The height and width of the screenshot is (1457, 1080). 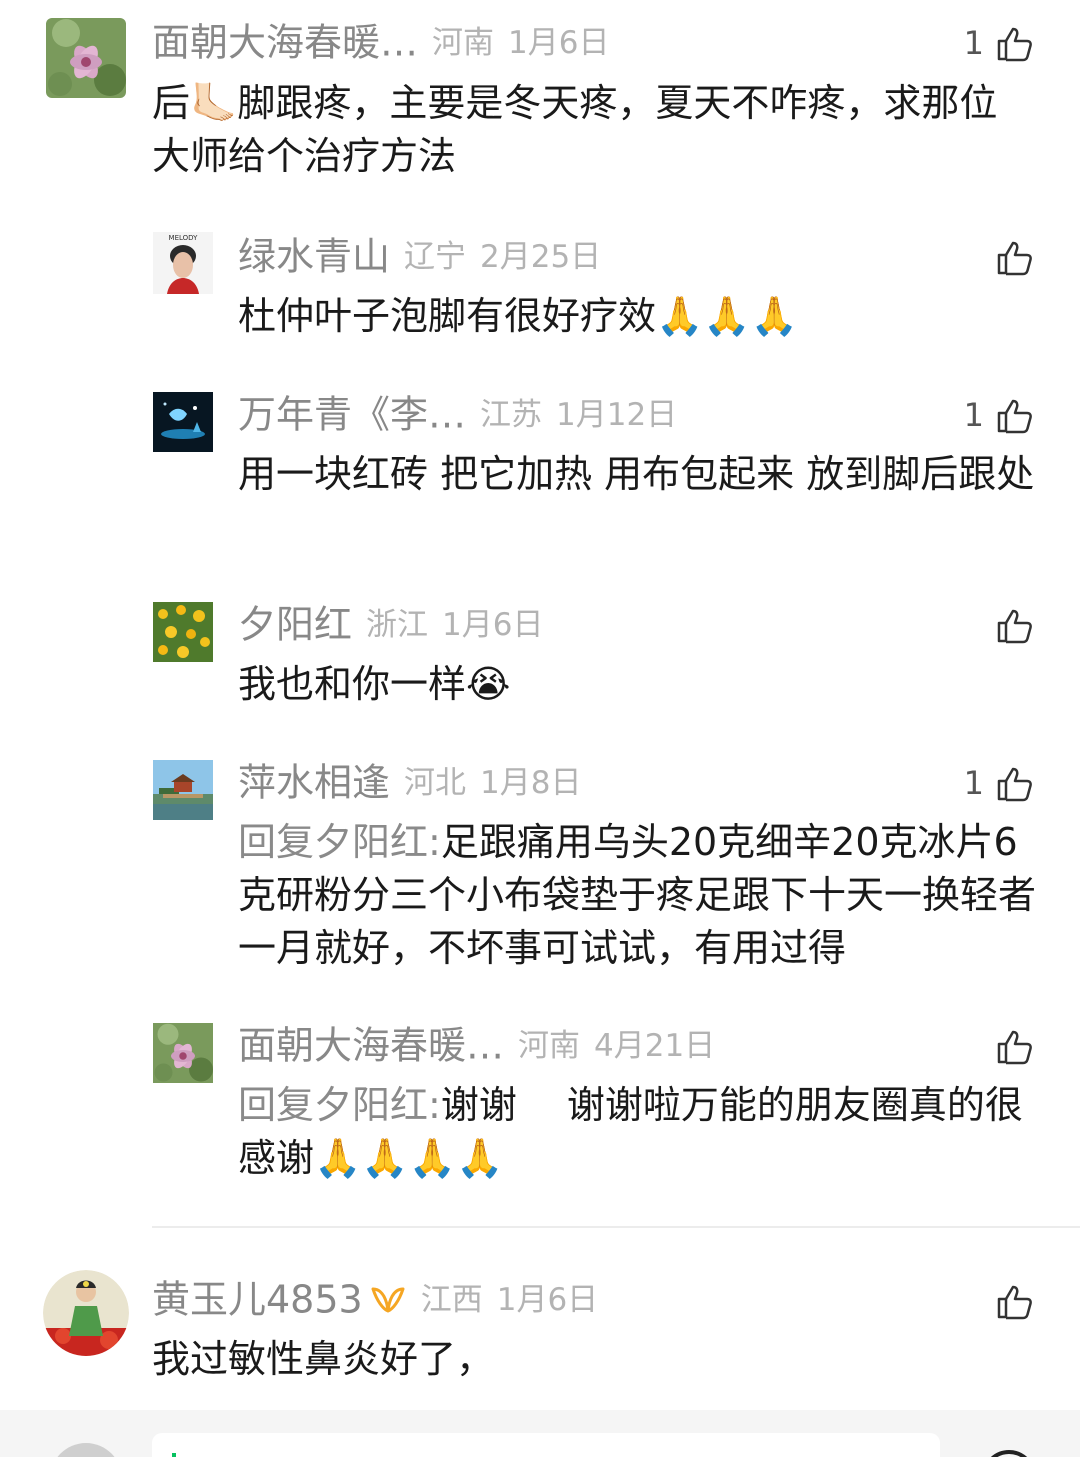 I want to click on comment-input, so click(x=546, y=1445).